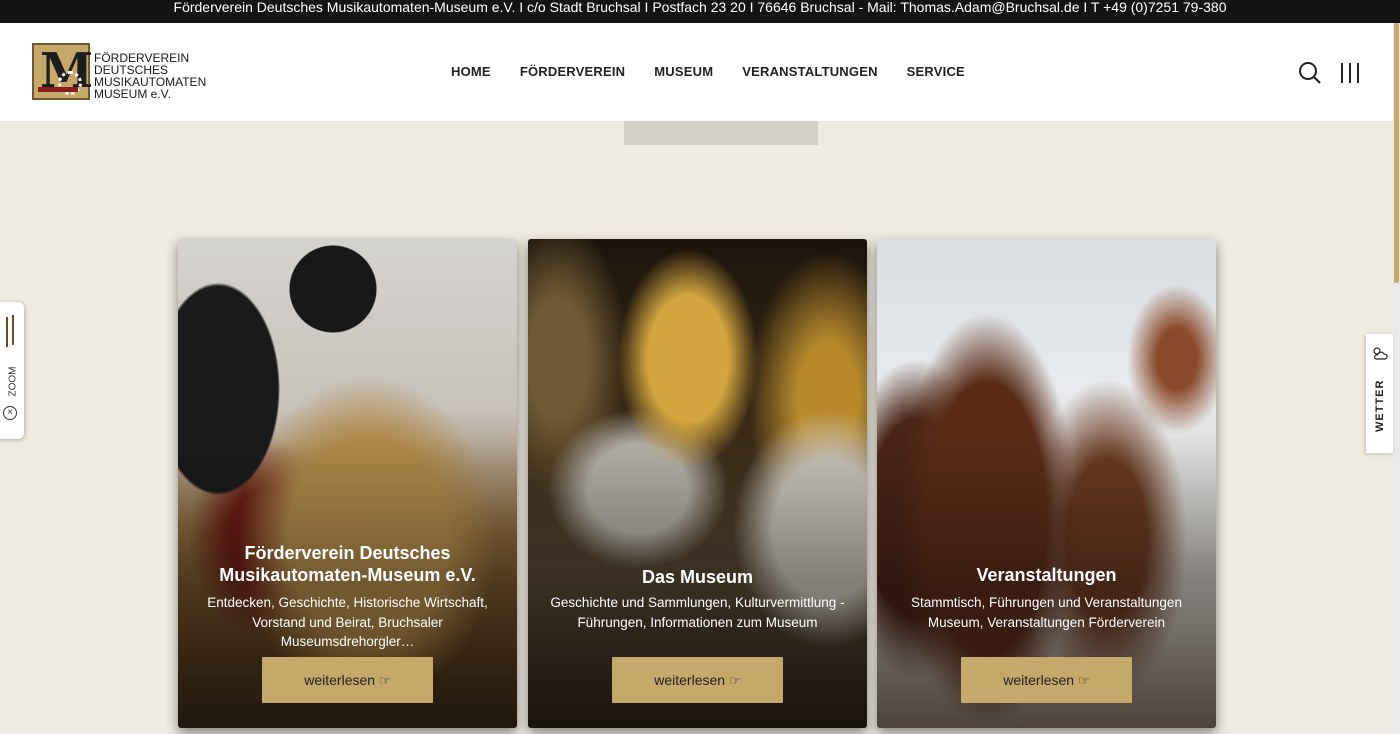  I want to click on menu-icon, so click(1350, 73).